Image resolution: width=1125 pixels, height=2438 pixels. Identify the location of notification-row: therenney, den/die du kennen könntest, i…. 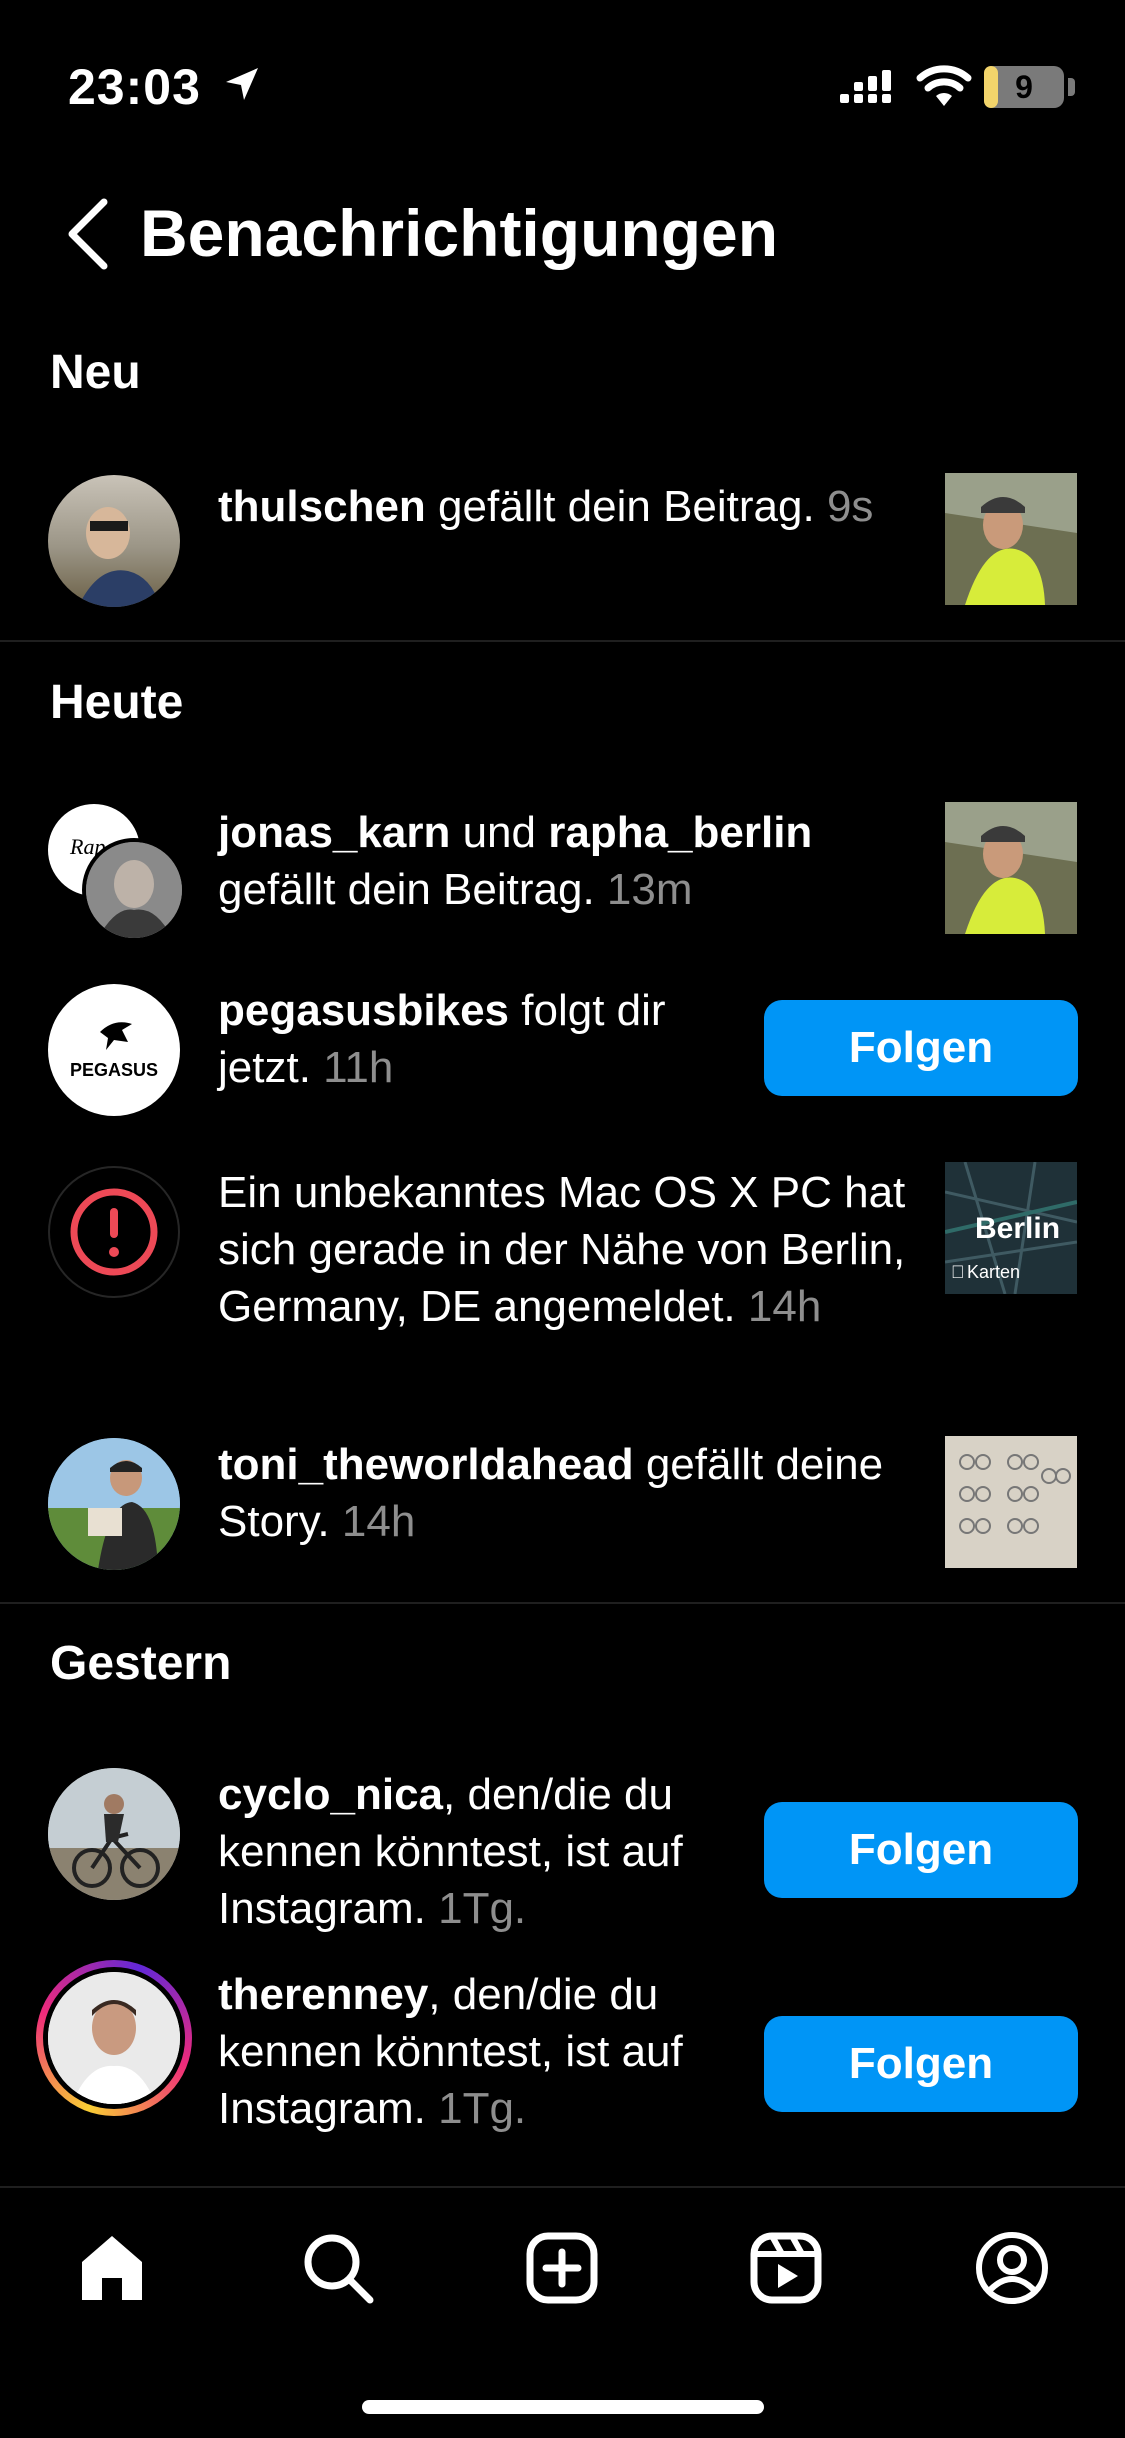
(562, 2048).